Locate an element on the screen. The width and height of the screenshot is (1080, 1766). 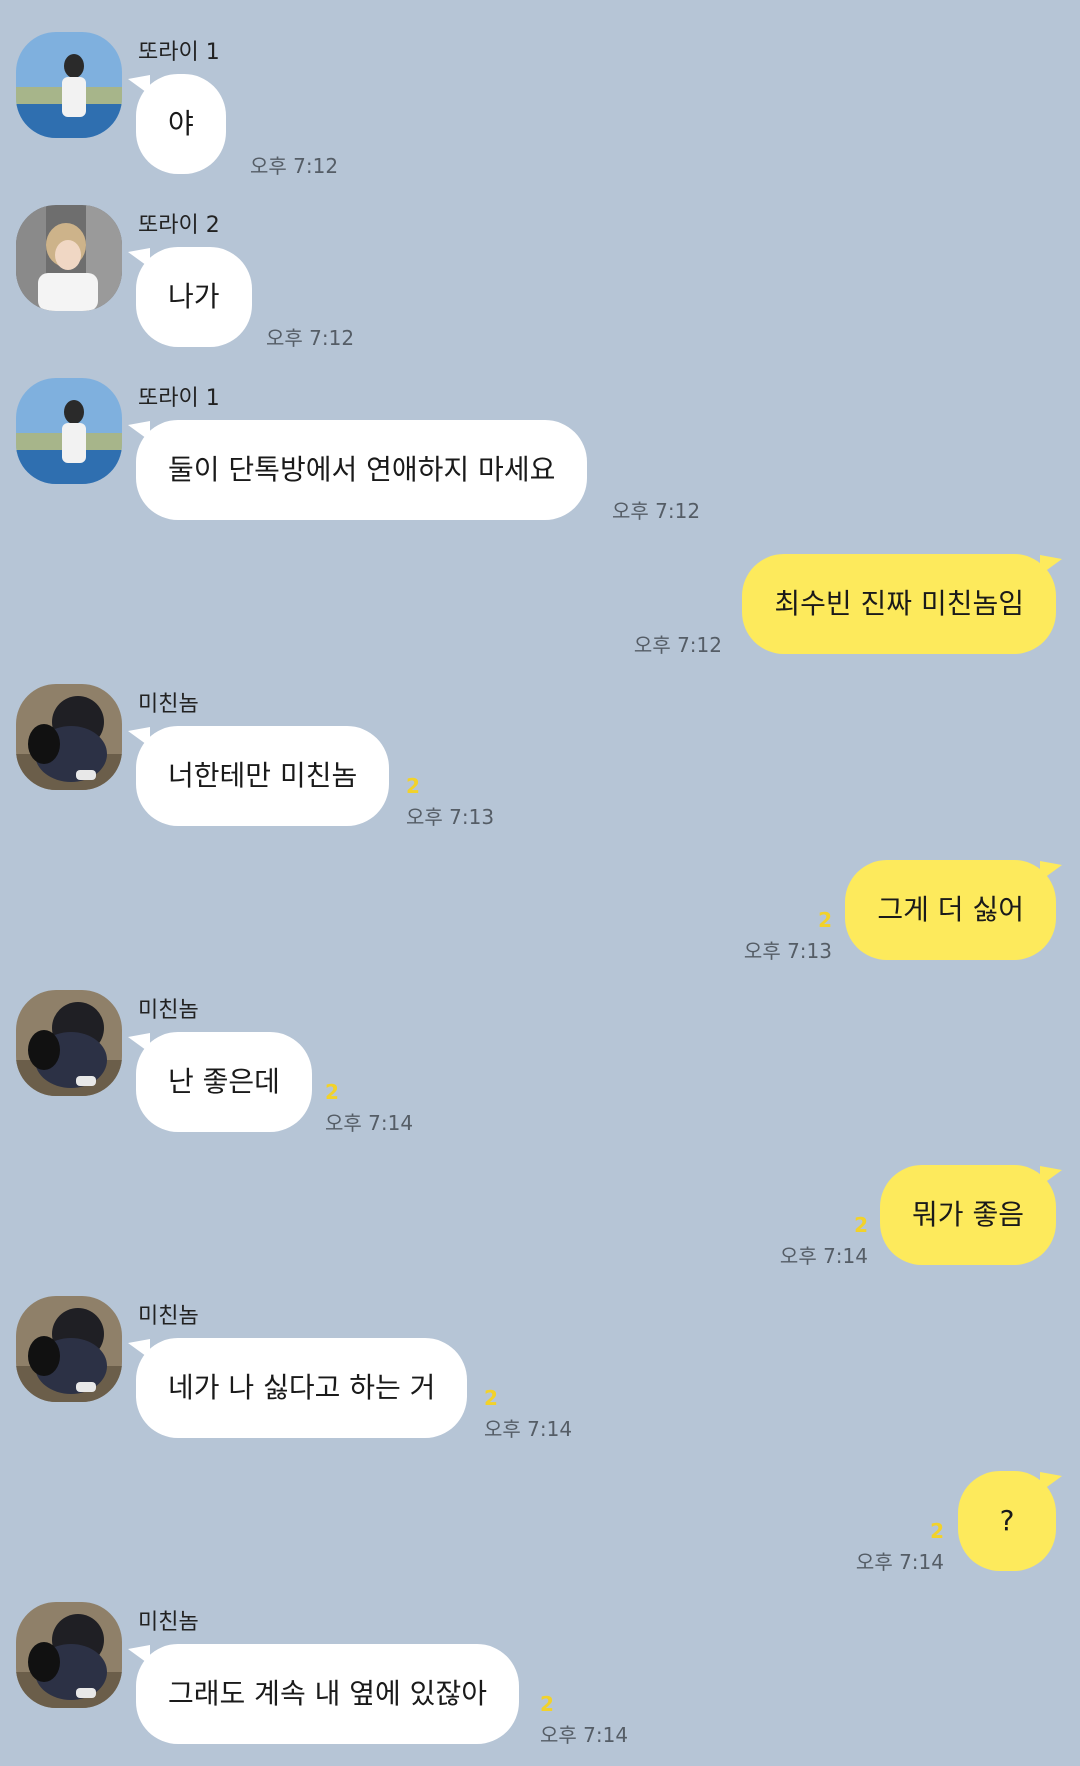
incoming-message-bubble: 난 좋은데 is located at coordinates (224, 1082).